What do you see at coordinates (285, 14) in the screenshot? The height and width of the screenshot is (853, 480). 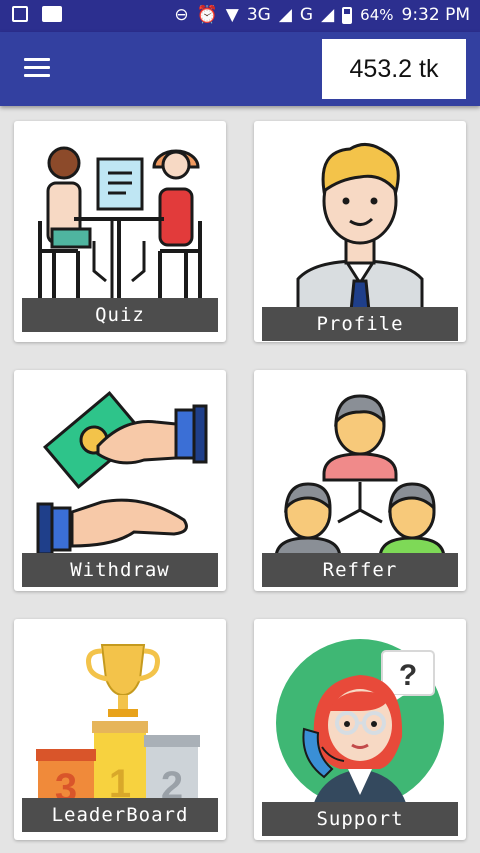 I see `signal-icon: ◢` at bounding box center [285, 14].